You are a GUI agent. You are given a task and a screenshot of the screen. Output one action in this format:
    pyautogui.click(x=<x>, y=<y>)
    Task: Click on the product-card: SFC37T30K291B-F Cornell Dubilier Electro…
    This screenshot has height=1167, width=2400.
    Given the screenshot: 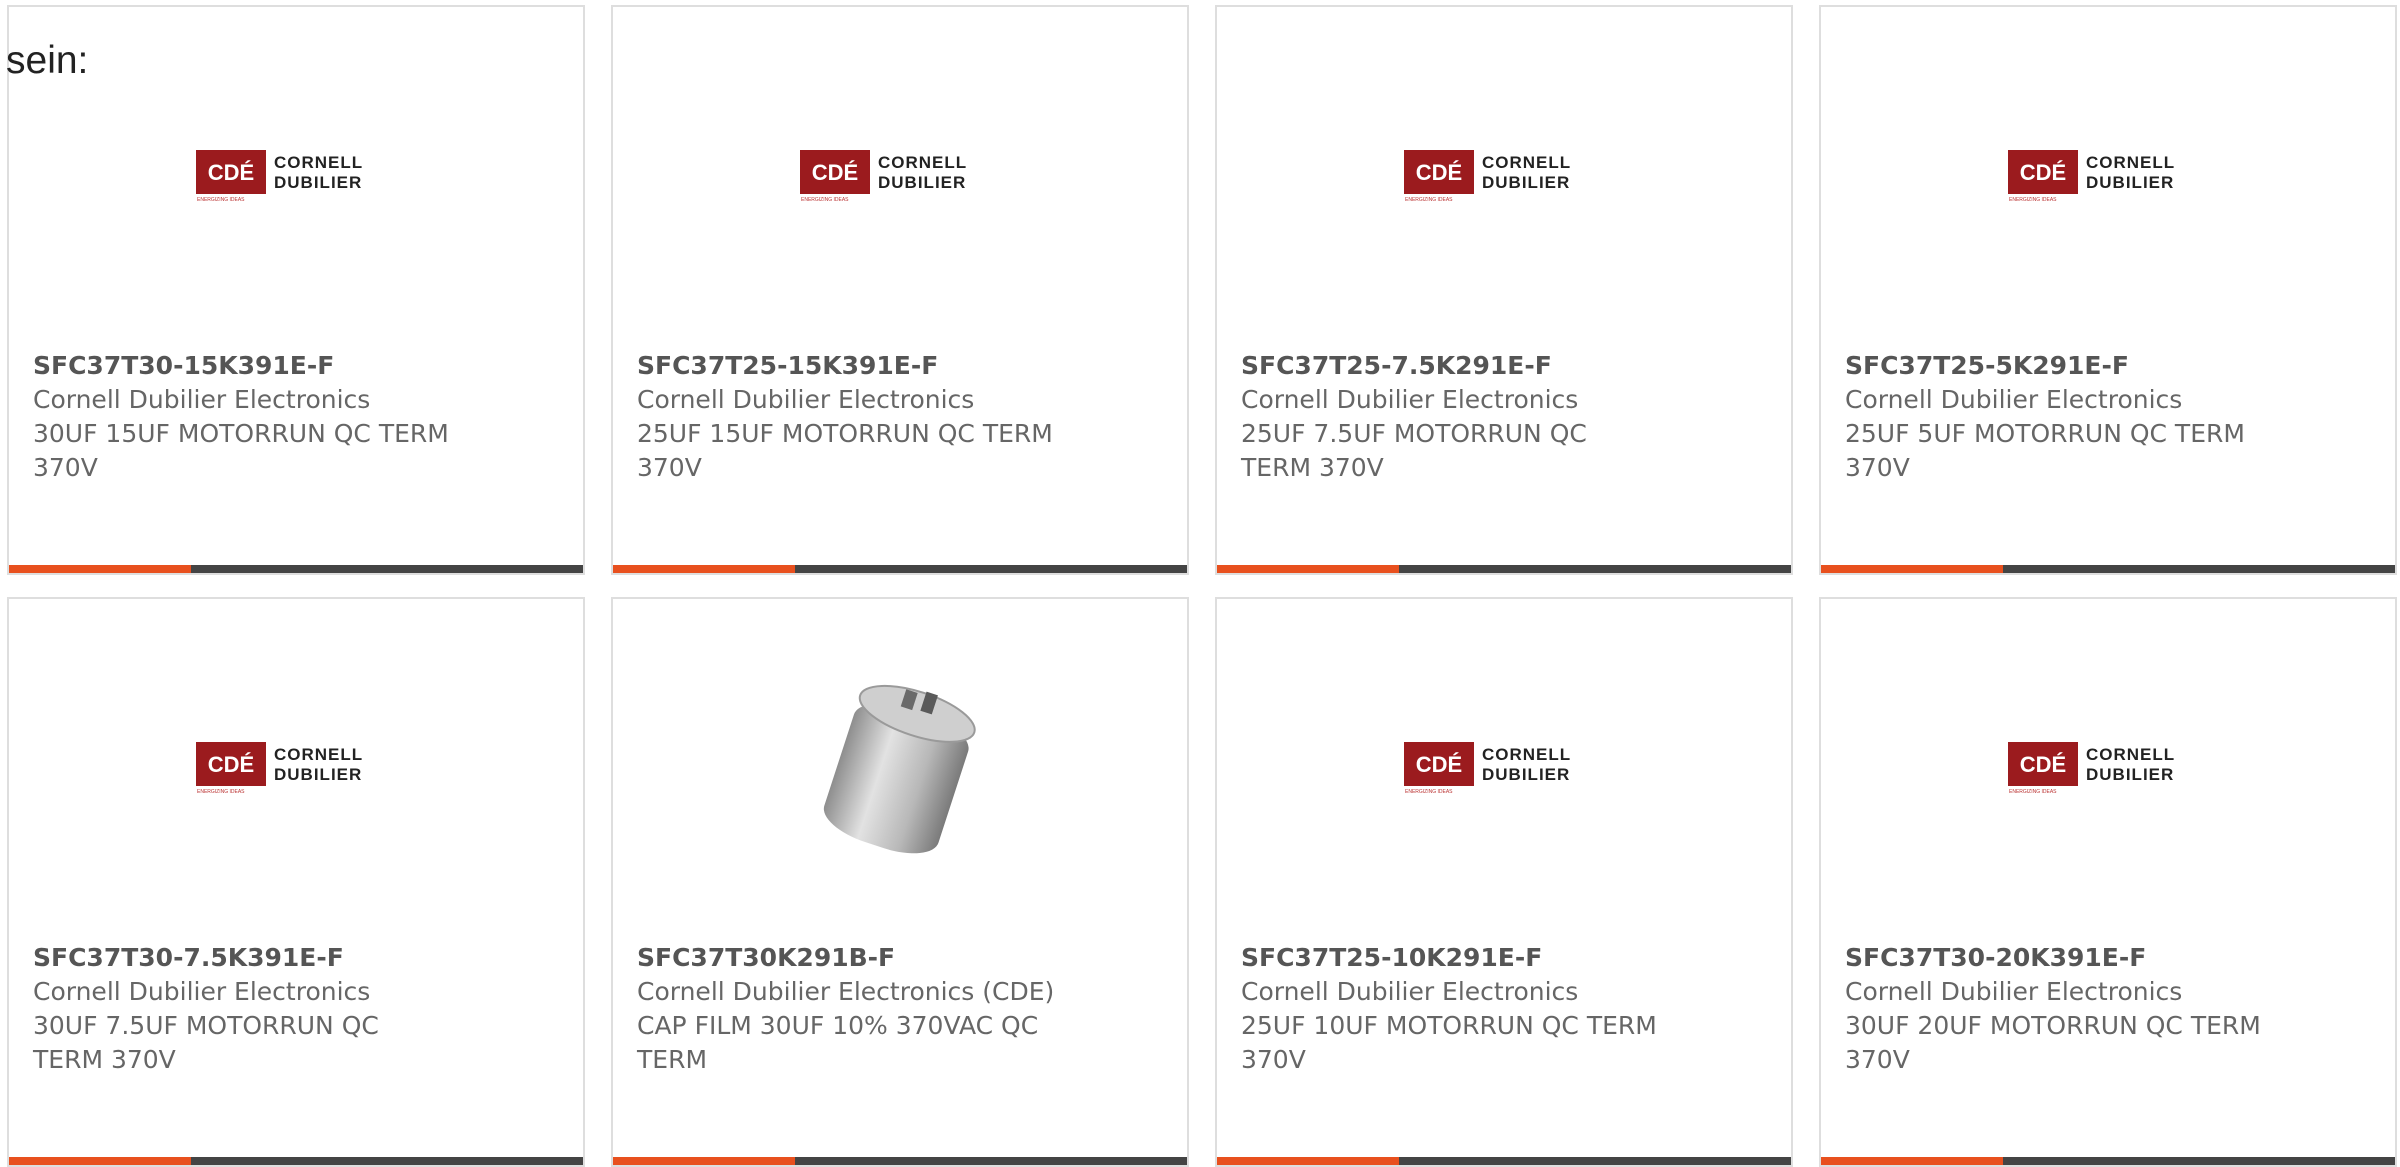 What is the action you would take?
    pyautogui.click(x=900, y=882)
    